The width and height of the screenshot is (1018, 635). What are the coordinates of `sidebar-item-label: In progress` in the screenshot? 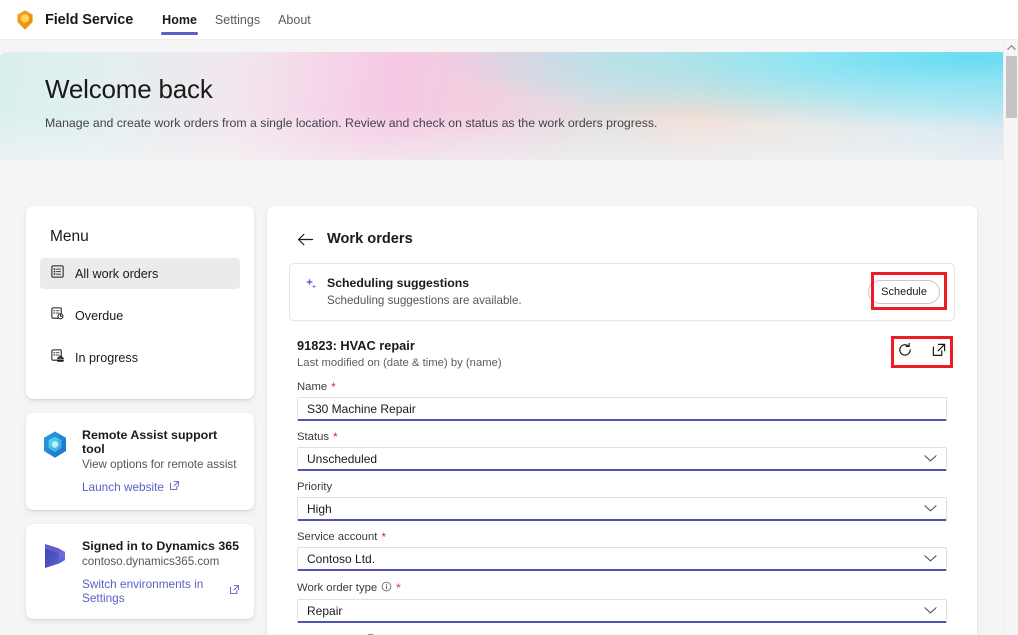 It's located at (106, 357).